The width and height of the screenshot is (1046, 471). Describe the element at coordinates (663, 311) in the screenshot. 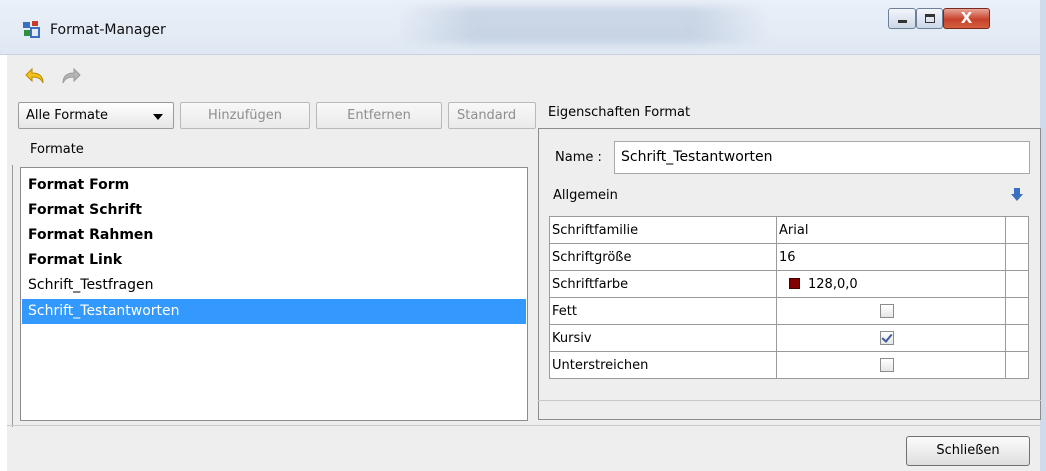

I see `property-key: Fett` at that location.